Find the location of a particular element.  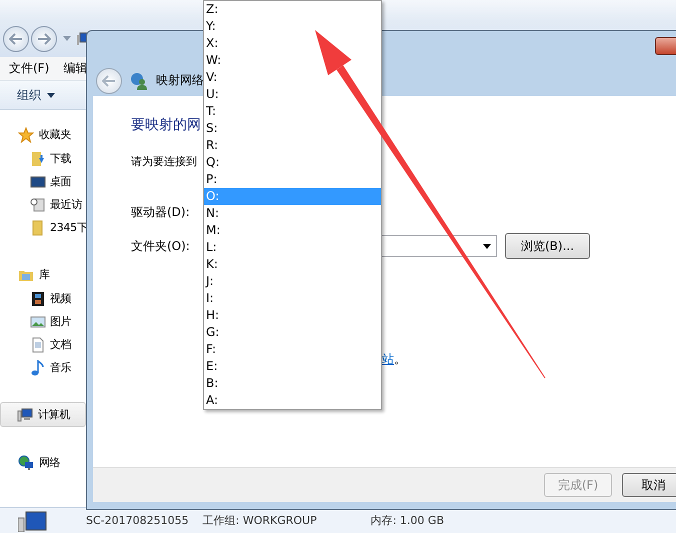

menu-item: 编辑 is located at coordinates (75, 68).